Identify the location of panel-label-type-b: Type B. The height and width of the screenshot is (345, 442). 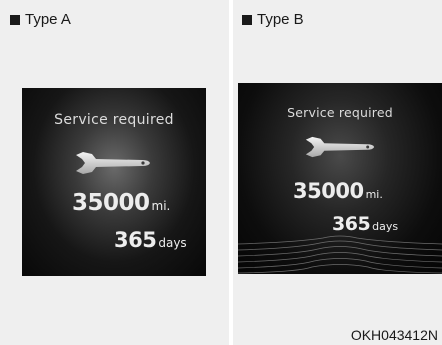
(273, 19).